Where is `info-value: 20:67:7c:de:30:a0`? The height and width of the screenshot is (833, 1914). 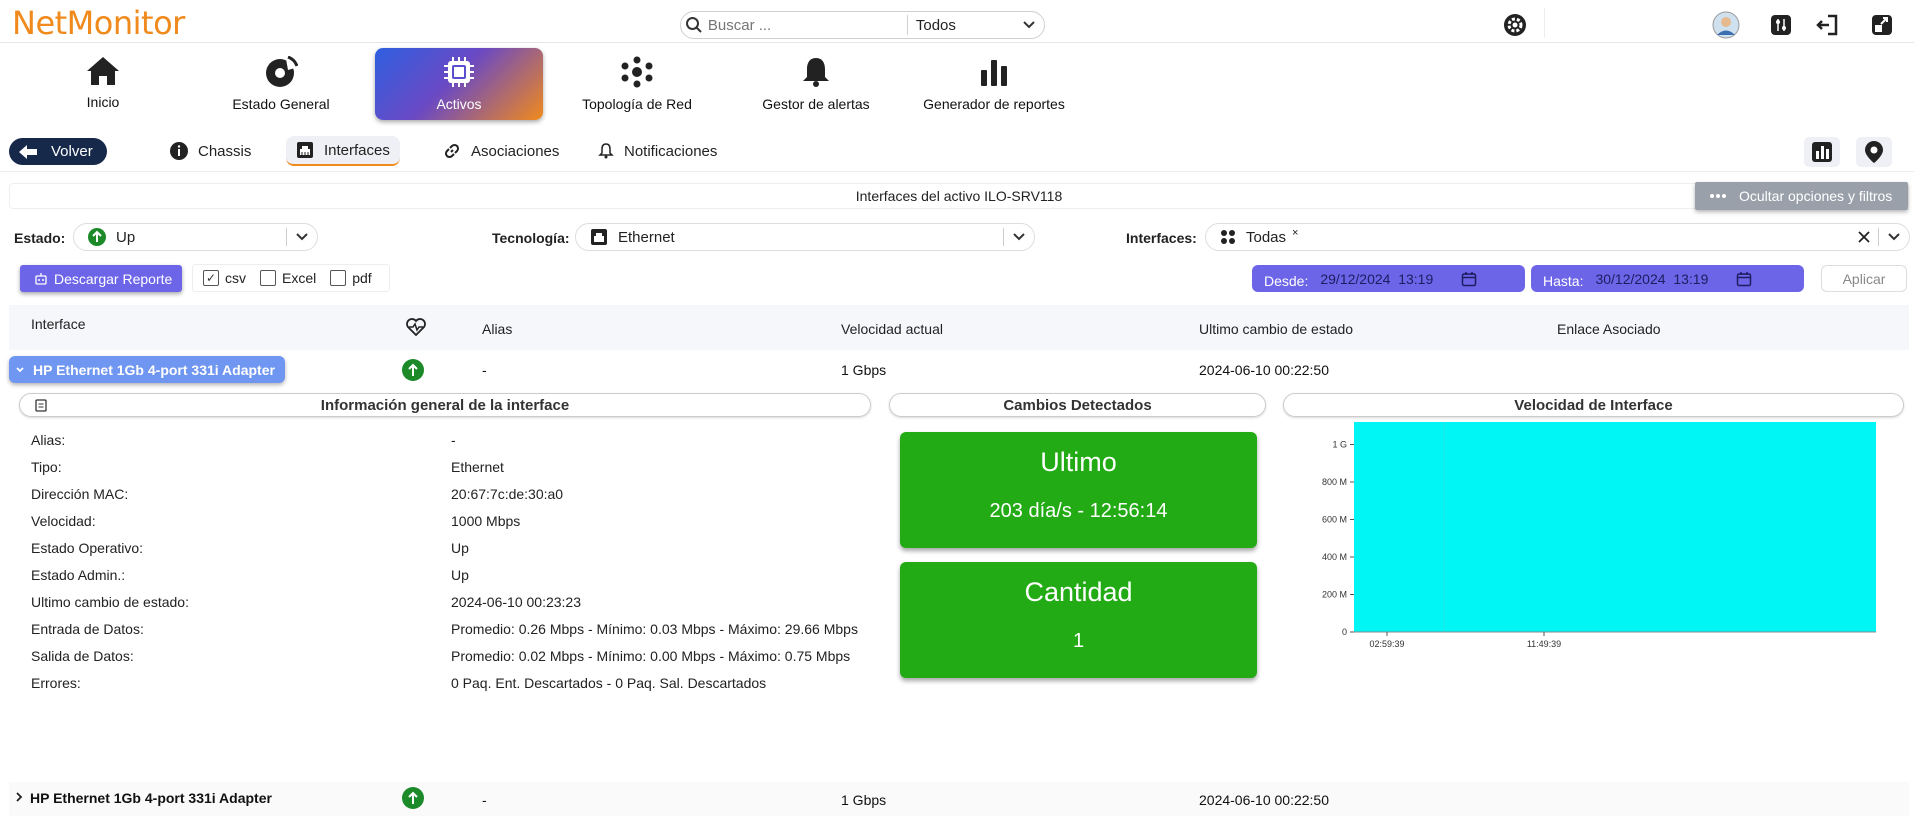
info-value: 20:67:7c:de:30:a0 is located at coordinates (507, 494).